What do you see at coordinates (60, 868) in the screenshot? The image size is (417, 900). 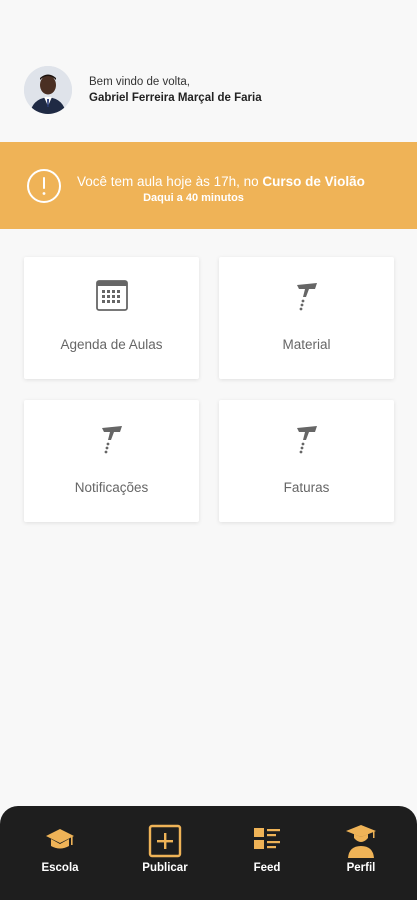 I see `nav-label: Escola` at bounding box center [60, 868].